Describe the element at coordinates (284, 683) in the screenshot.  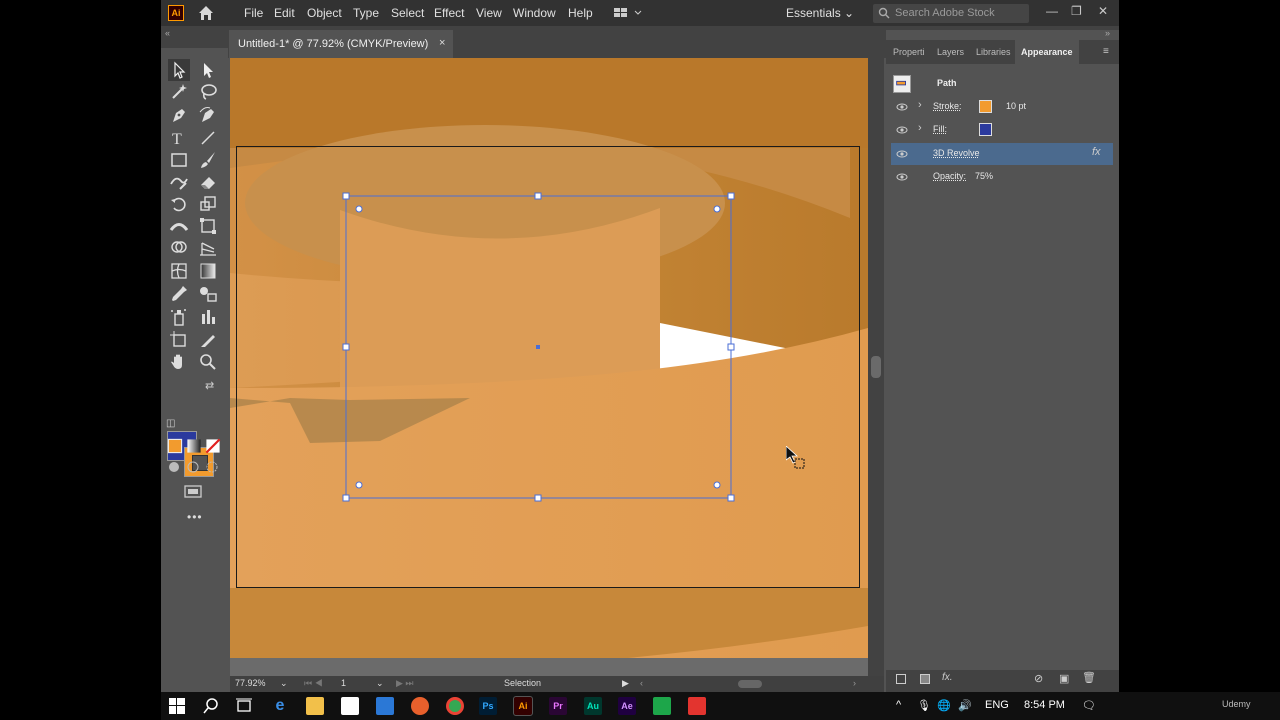
I see `zoom-dropdown-icon: ⌄` at that location.